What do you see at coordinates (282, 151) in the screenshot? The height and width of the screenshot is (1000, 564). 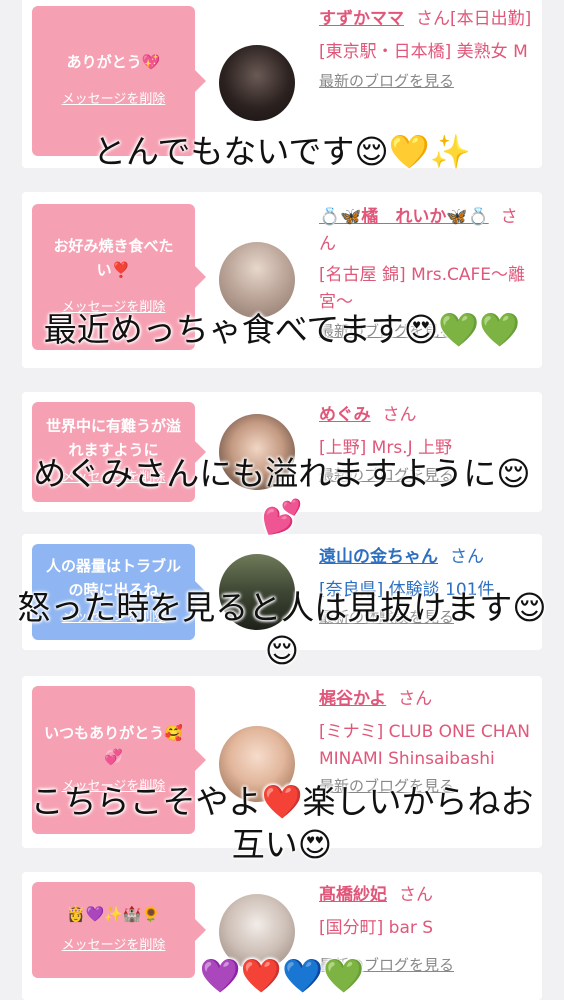 I see `overlay-caption: とんでもないです😌💛✨` at bounding box center [282, 151].